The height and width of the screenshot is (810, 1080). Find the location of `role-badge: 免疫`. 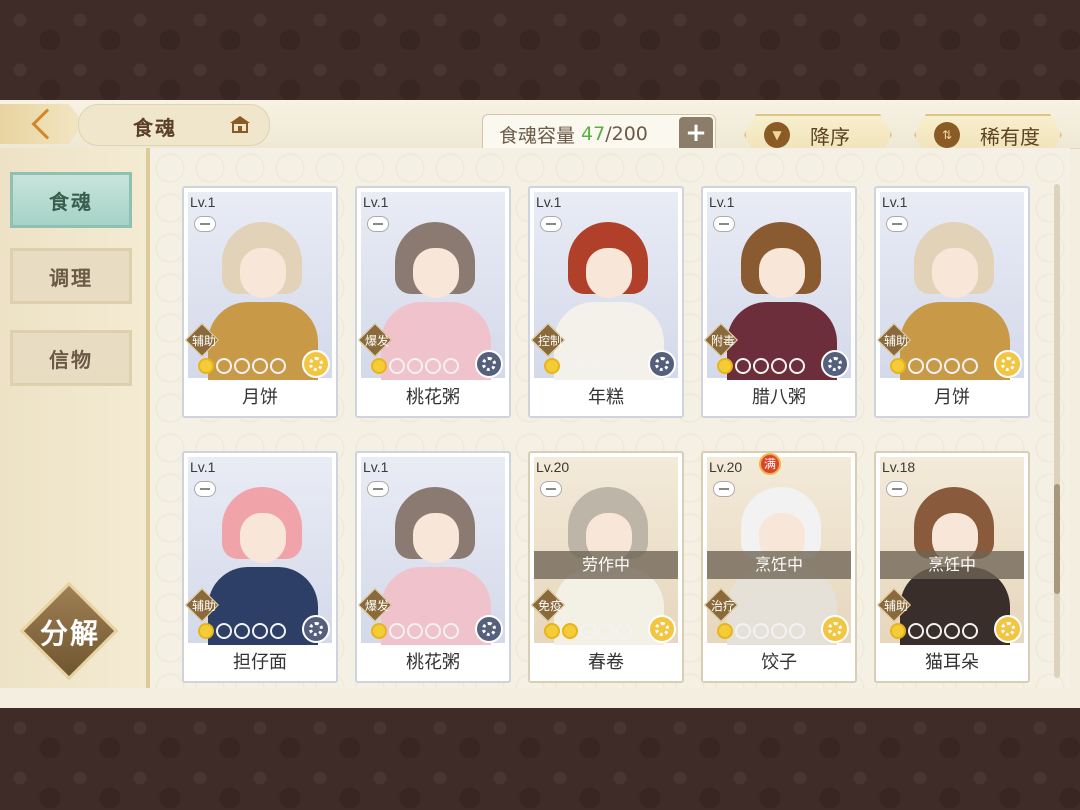

role-badge: 免疫 is located at coordinates (548, 605).